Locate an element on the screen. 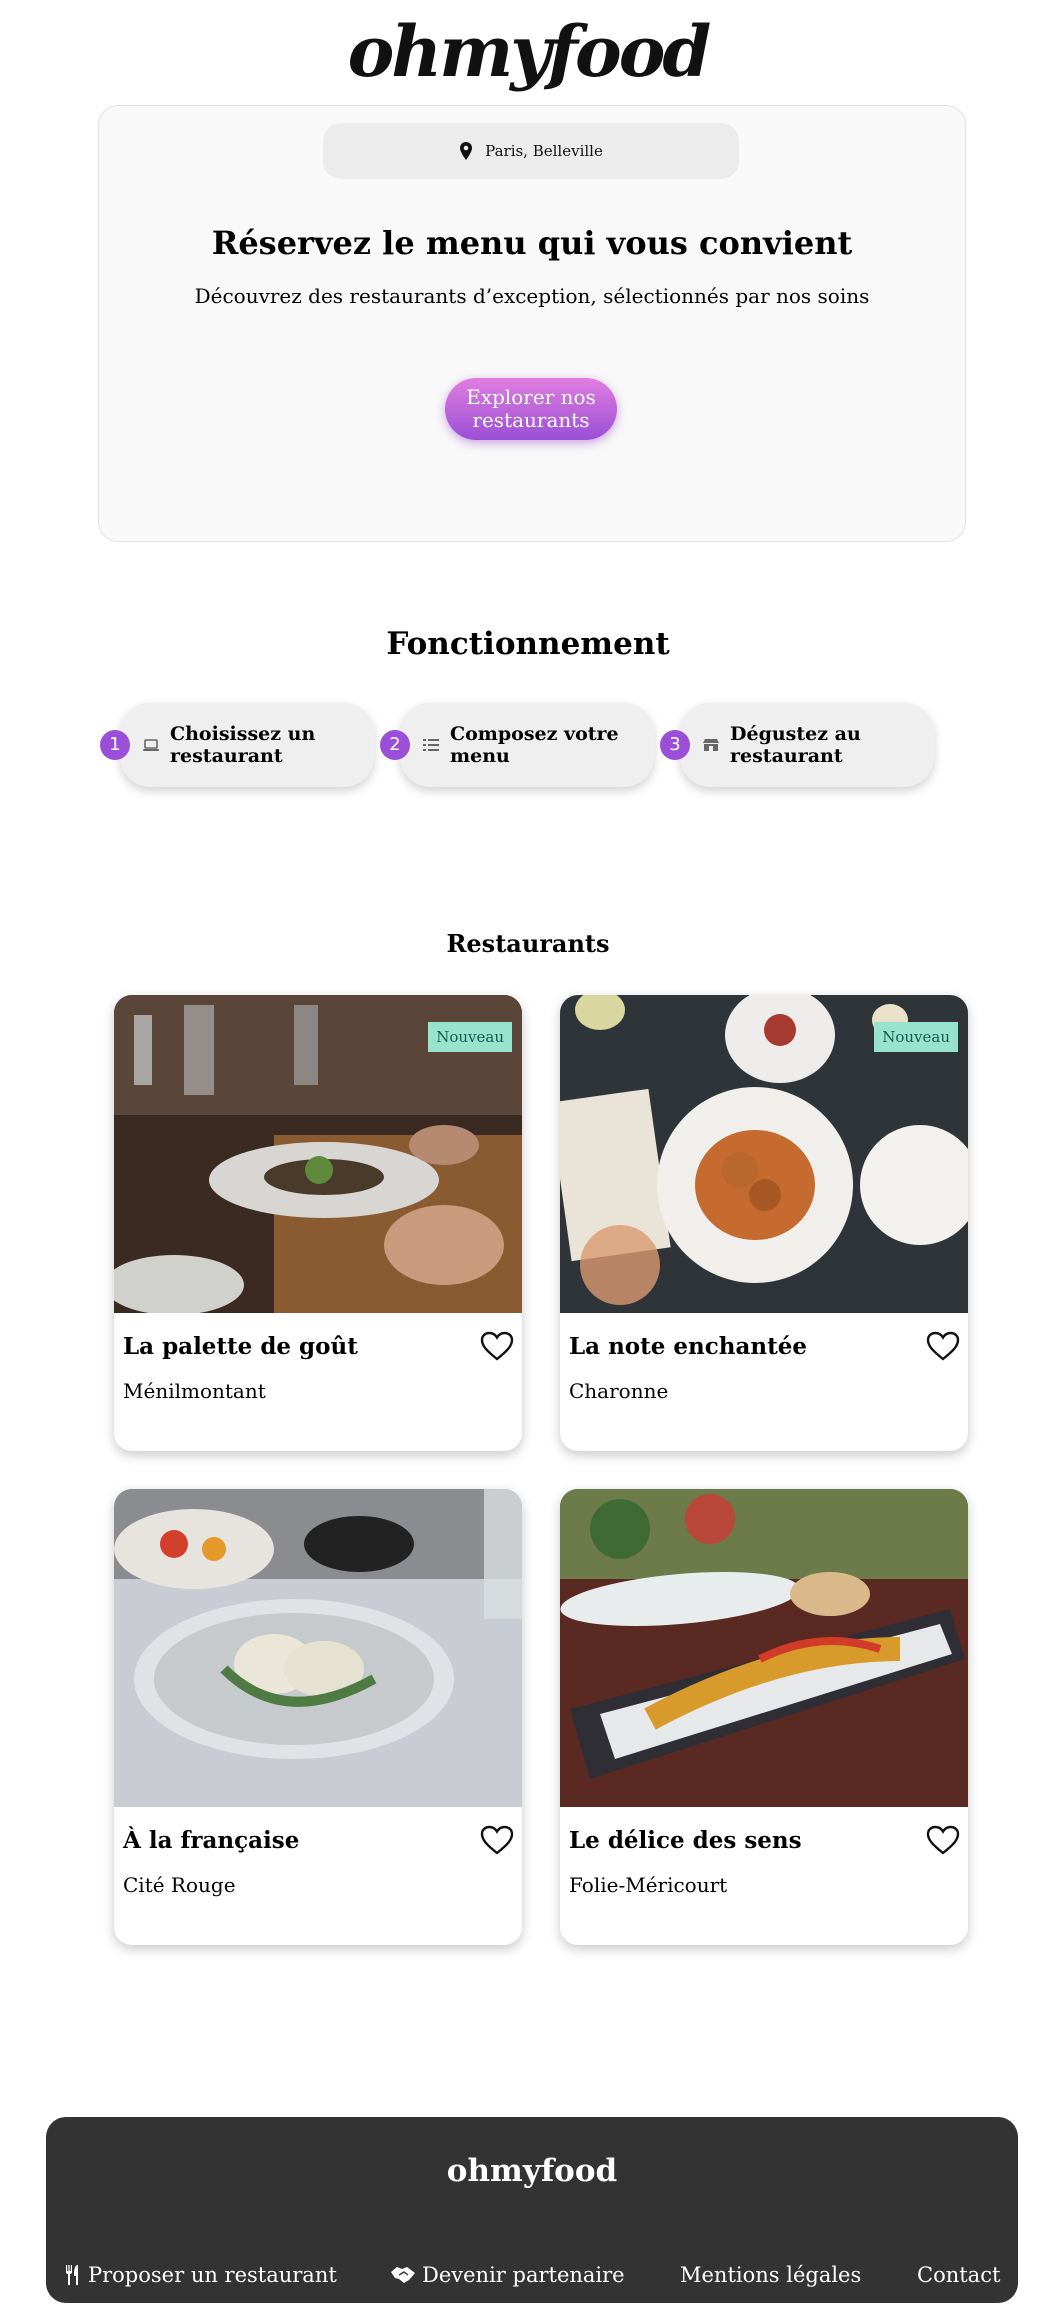 The image size is (1056, 2312). restaurant-card: Nouveau La palette de goût Ménilmontant is located at coordinates (318, 1223).